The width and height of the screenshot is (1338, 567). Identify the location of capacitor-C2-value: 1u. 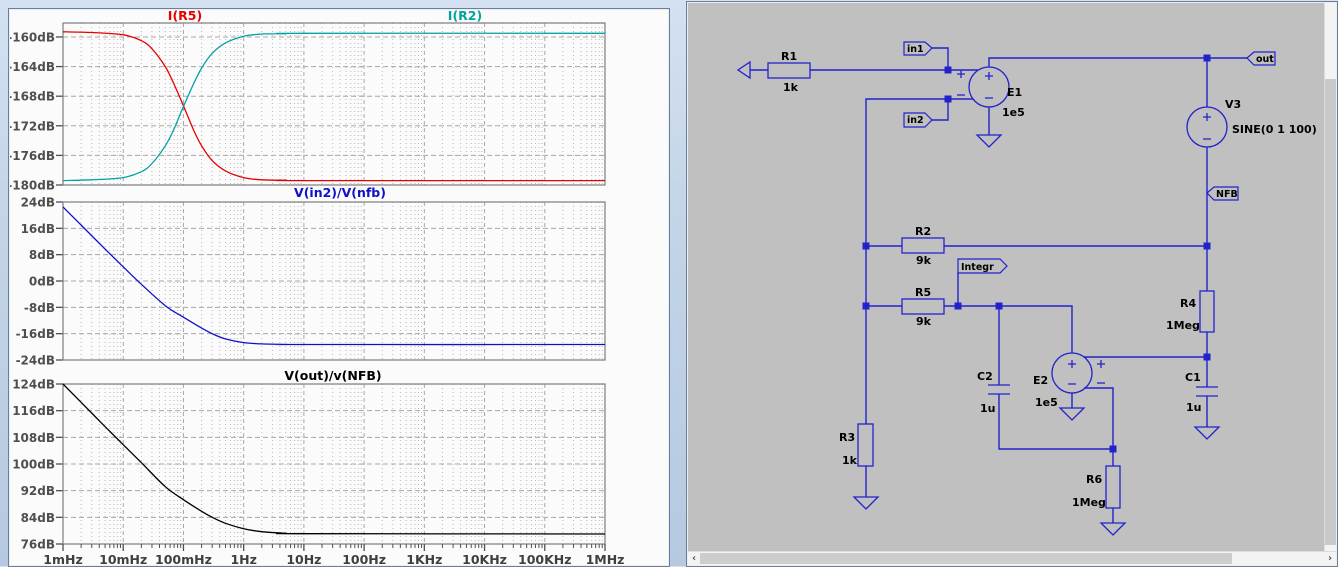
(988, 408).